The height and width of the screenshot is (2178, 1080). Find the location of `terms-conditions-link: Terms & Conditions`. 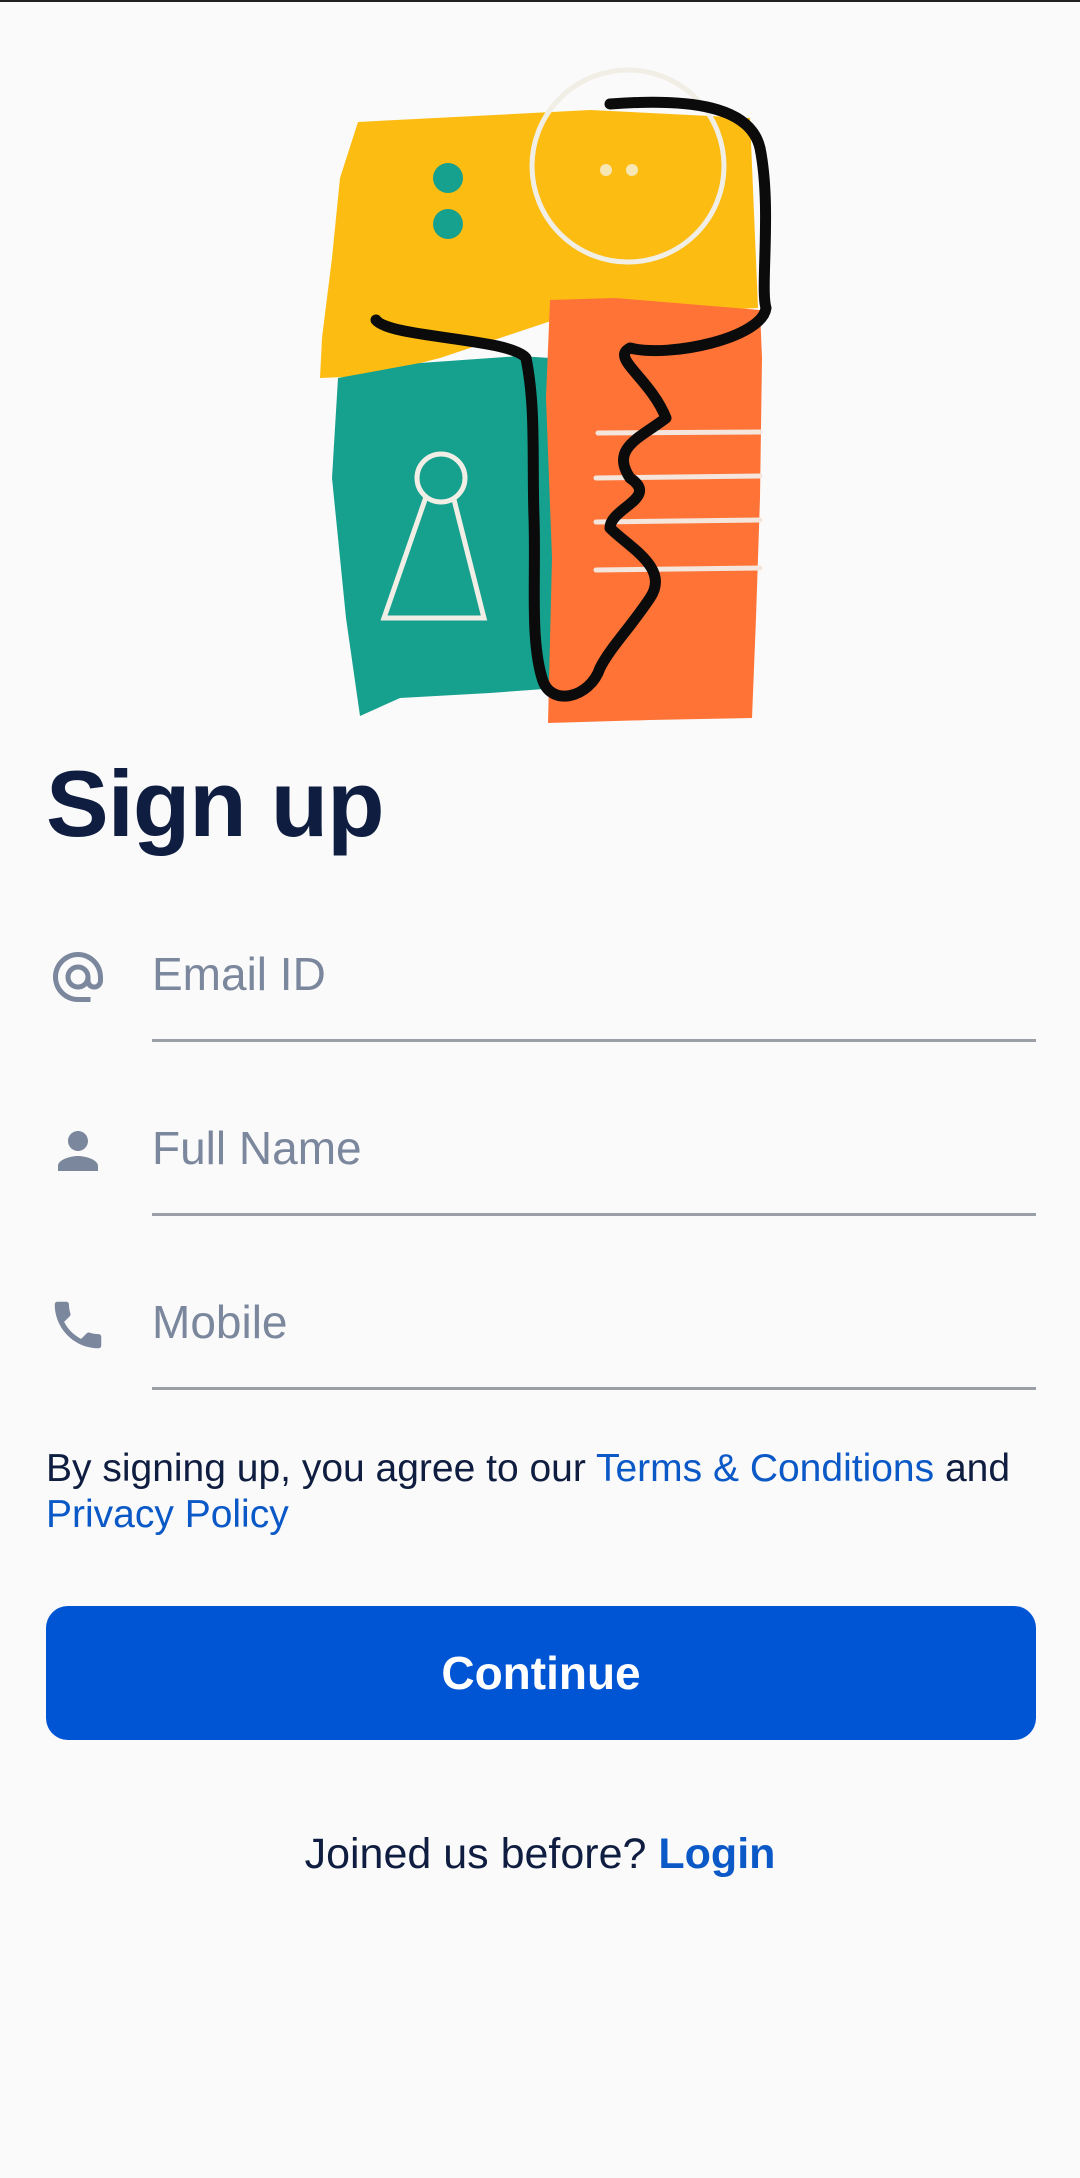

terms-conditions-link: Terms & Conditions is located at coordinates (765, 1468).